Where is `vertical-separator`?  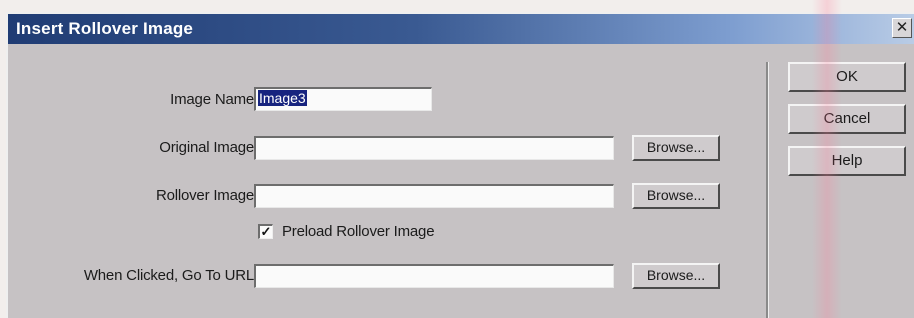 vertical-separator is located at coordinates (767, 190).